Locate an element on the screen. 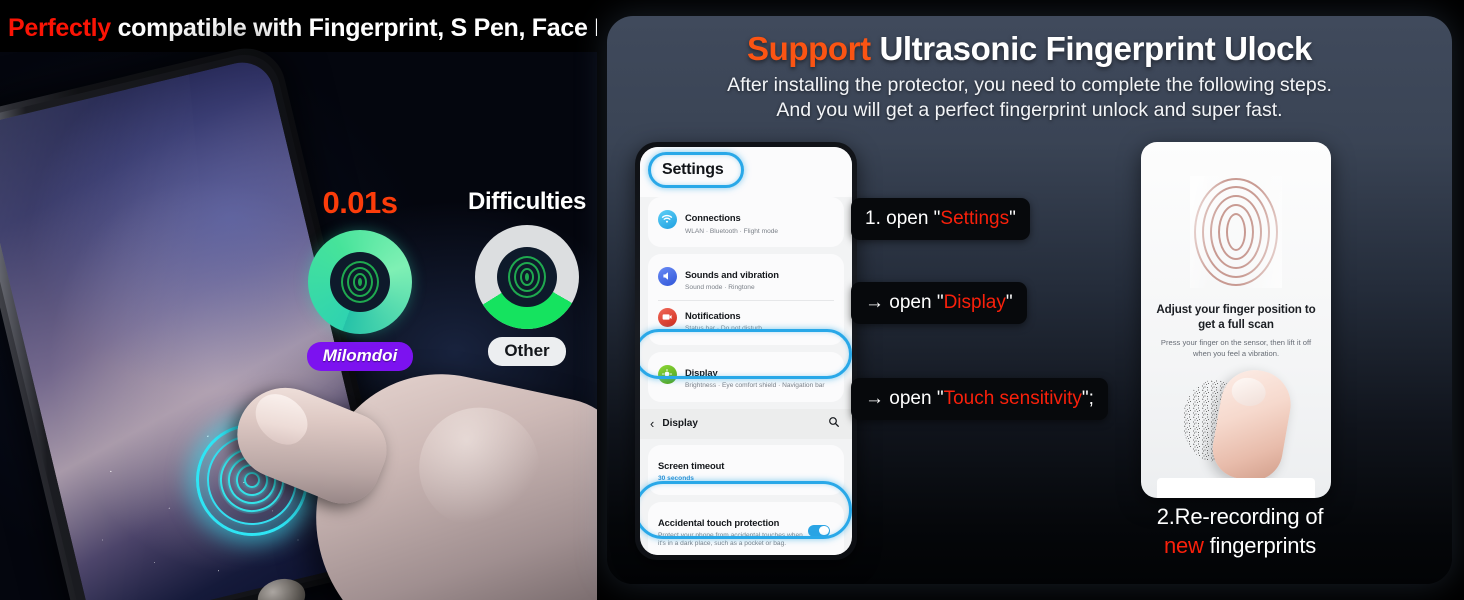 The width and height of the screenshot is (1464, 600). callout-step-1: 1. open "Settings" is located at coordinates (940, 219).